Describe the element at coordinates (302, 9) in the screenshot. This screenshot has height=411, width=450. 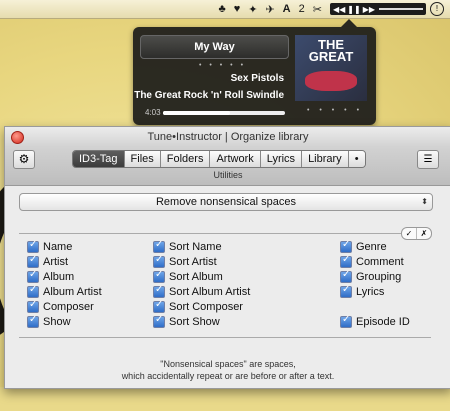
I see `count-badge: 2` at that location.